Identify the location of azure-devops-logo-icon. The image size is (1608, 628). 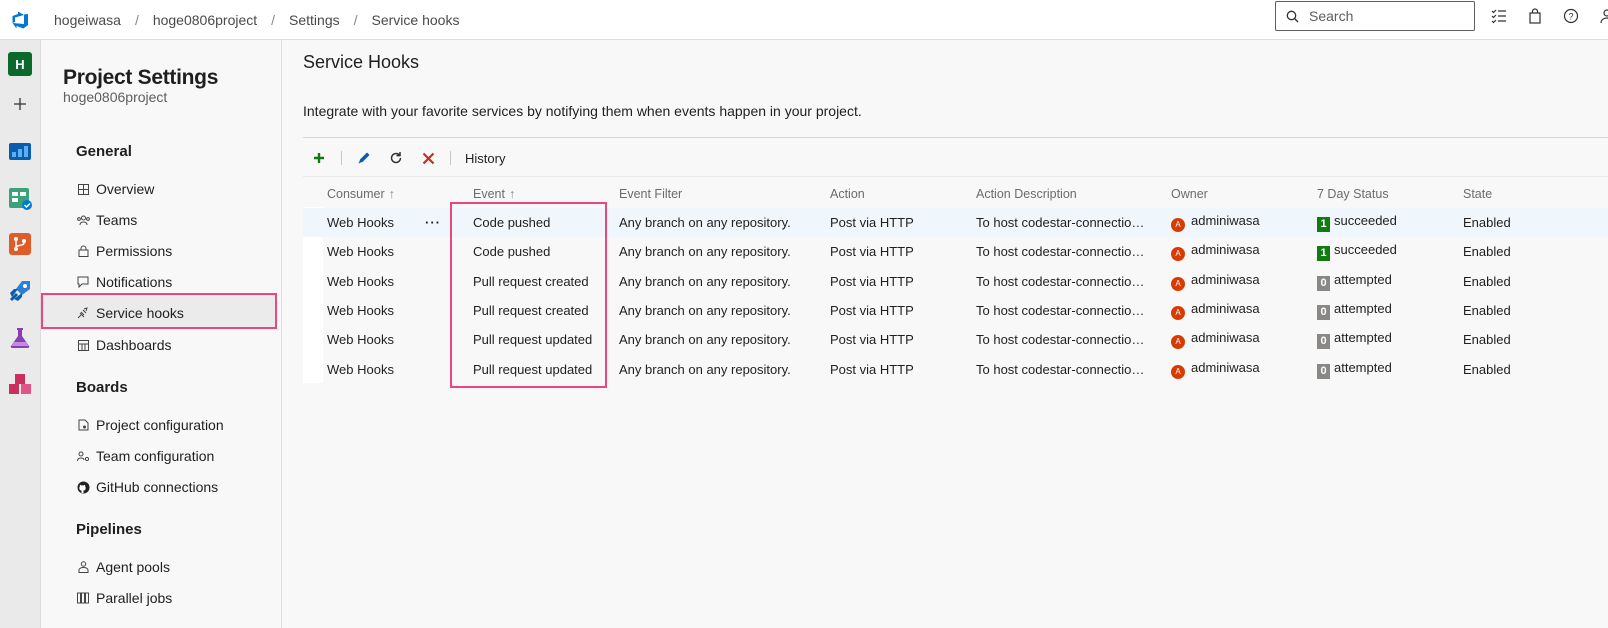
(20, 20).